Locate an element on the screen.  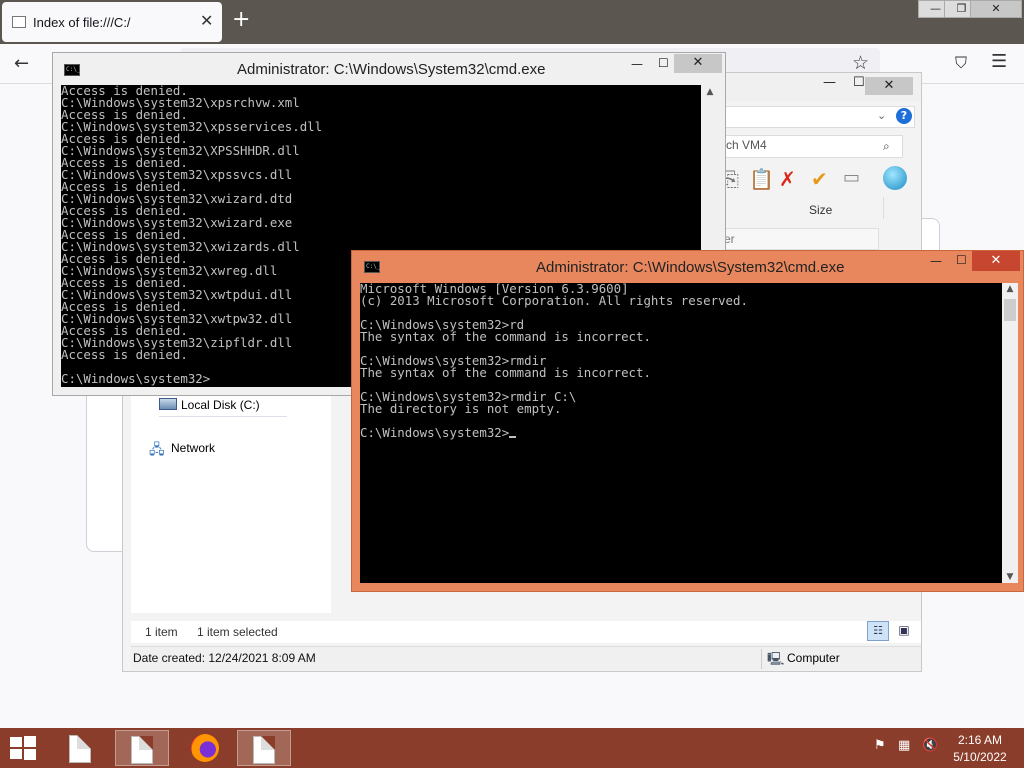
large-icons-view-icon: ▣ is located at coordinates (904, 631).